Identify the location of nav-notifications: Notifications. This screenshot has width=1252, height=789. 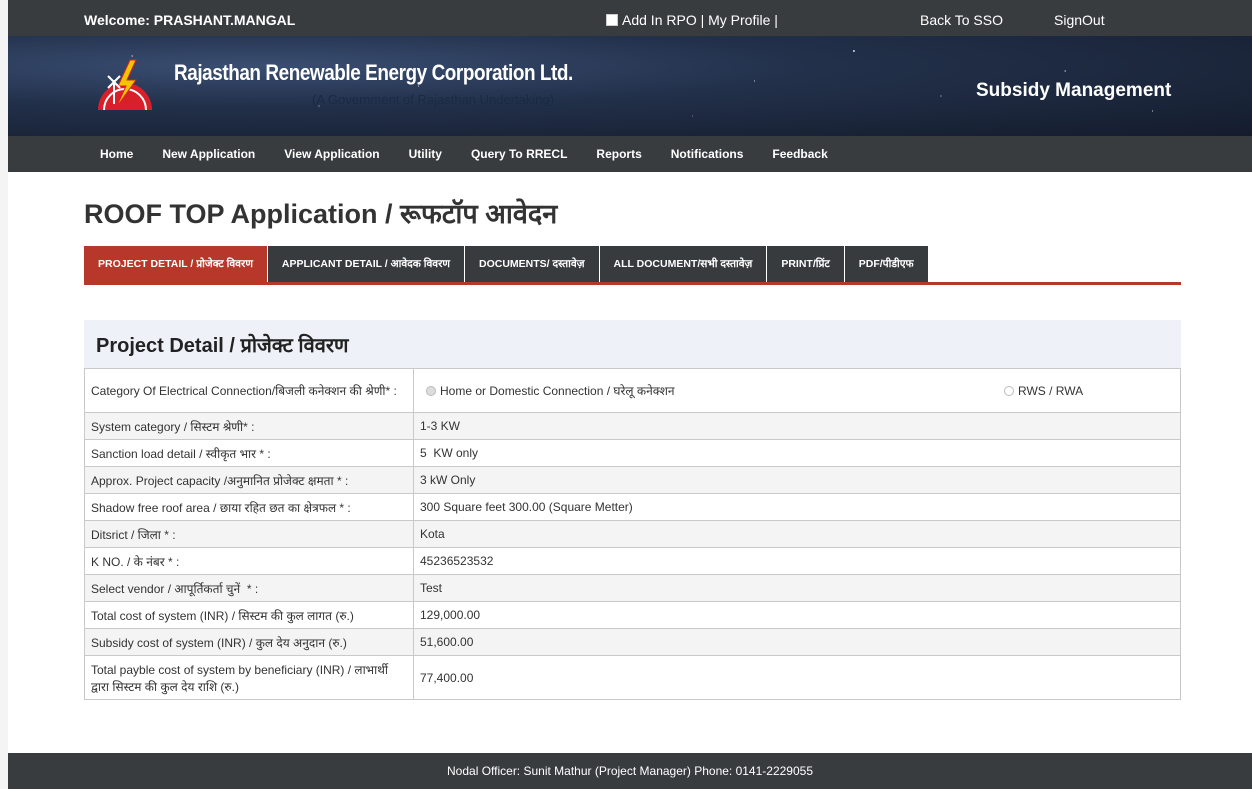
(707, 154).